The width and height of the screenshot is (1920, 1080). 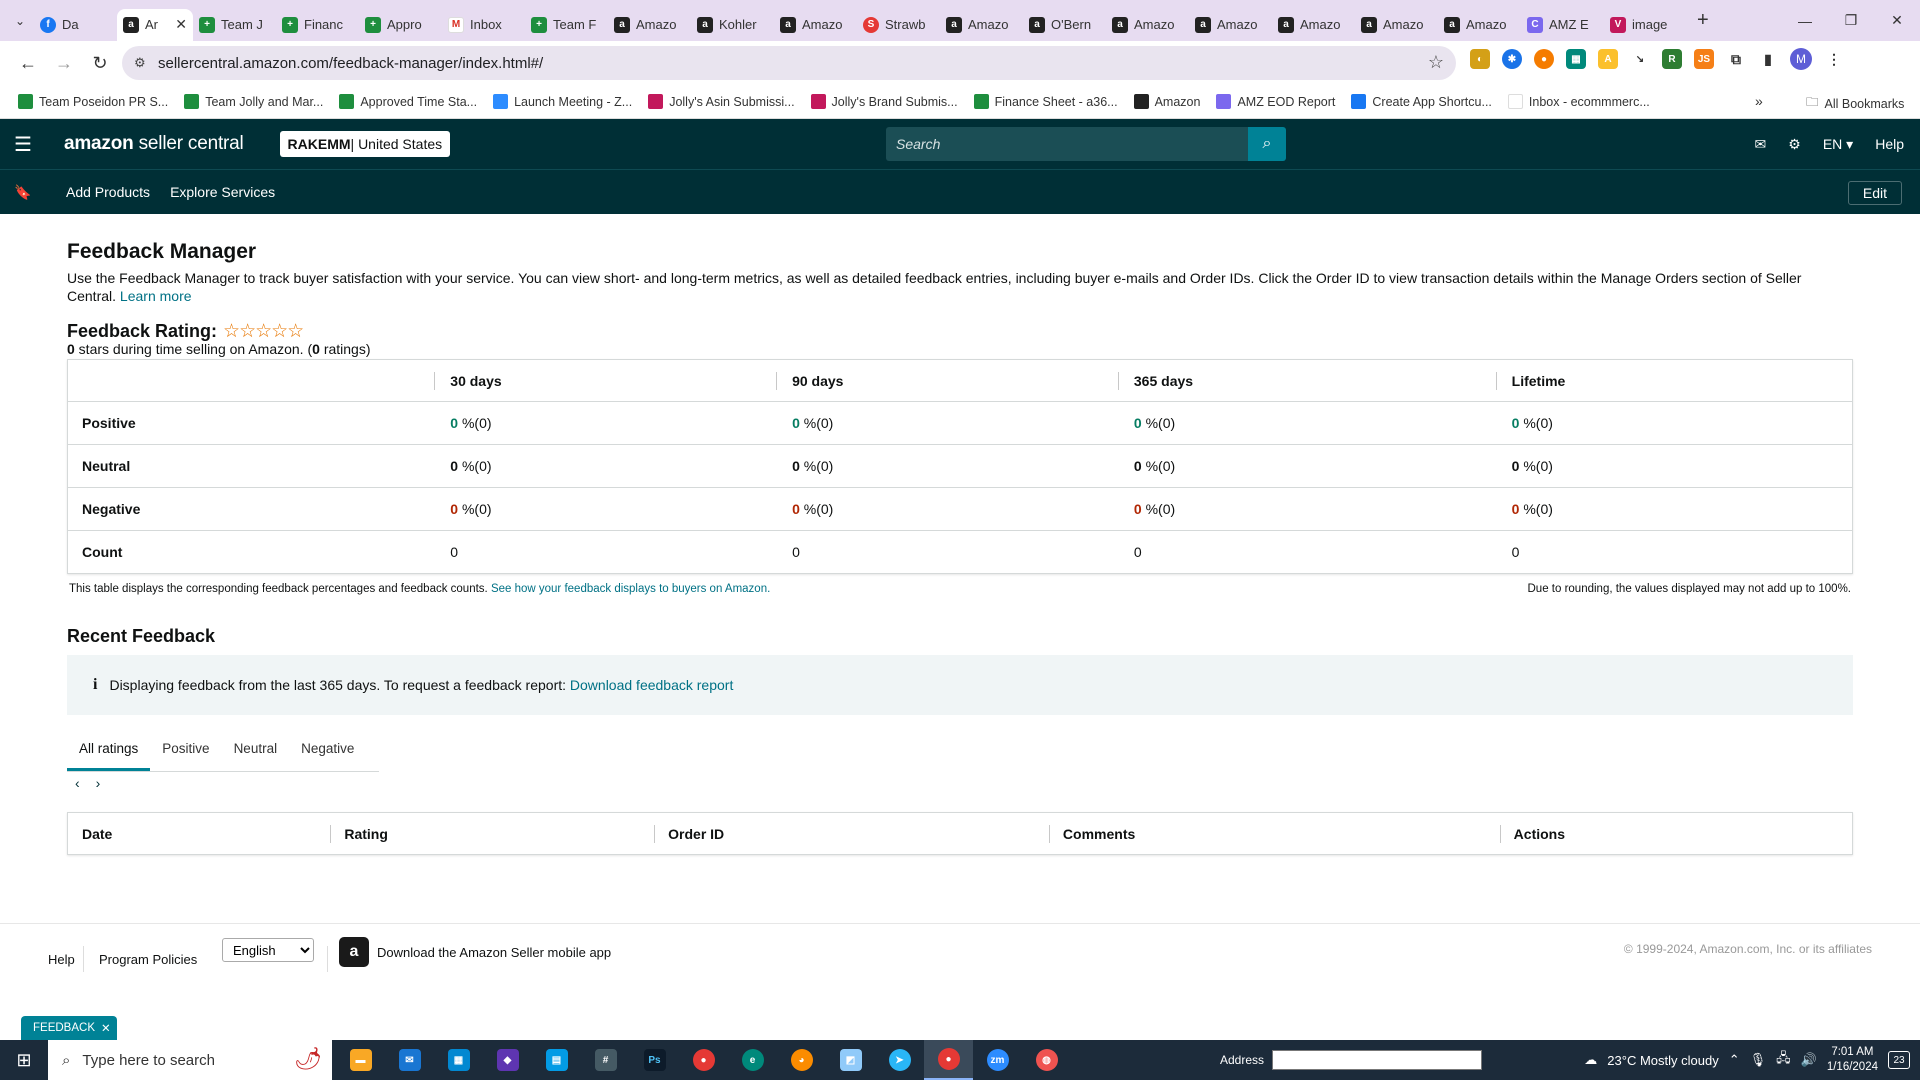 What do you see at coordinates (1046, 1060) in the screenshot?
I see `app-icon: ◍` at bounding box center [1046, 1060].